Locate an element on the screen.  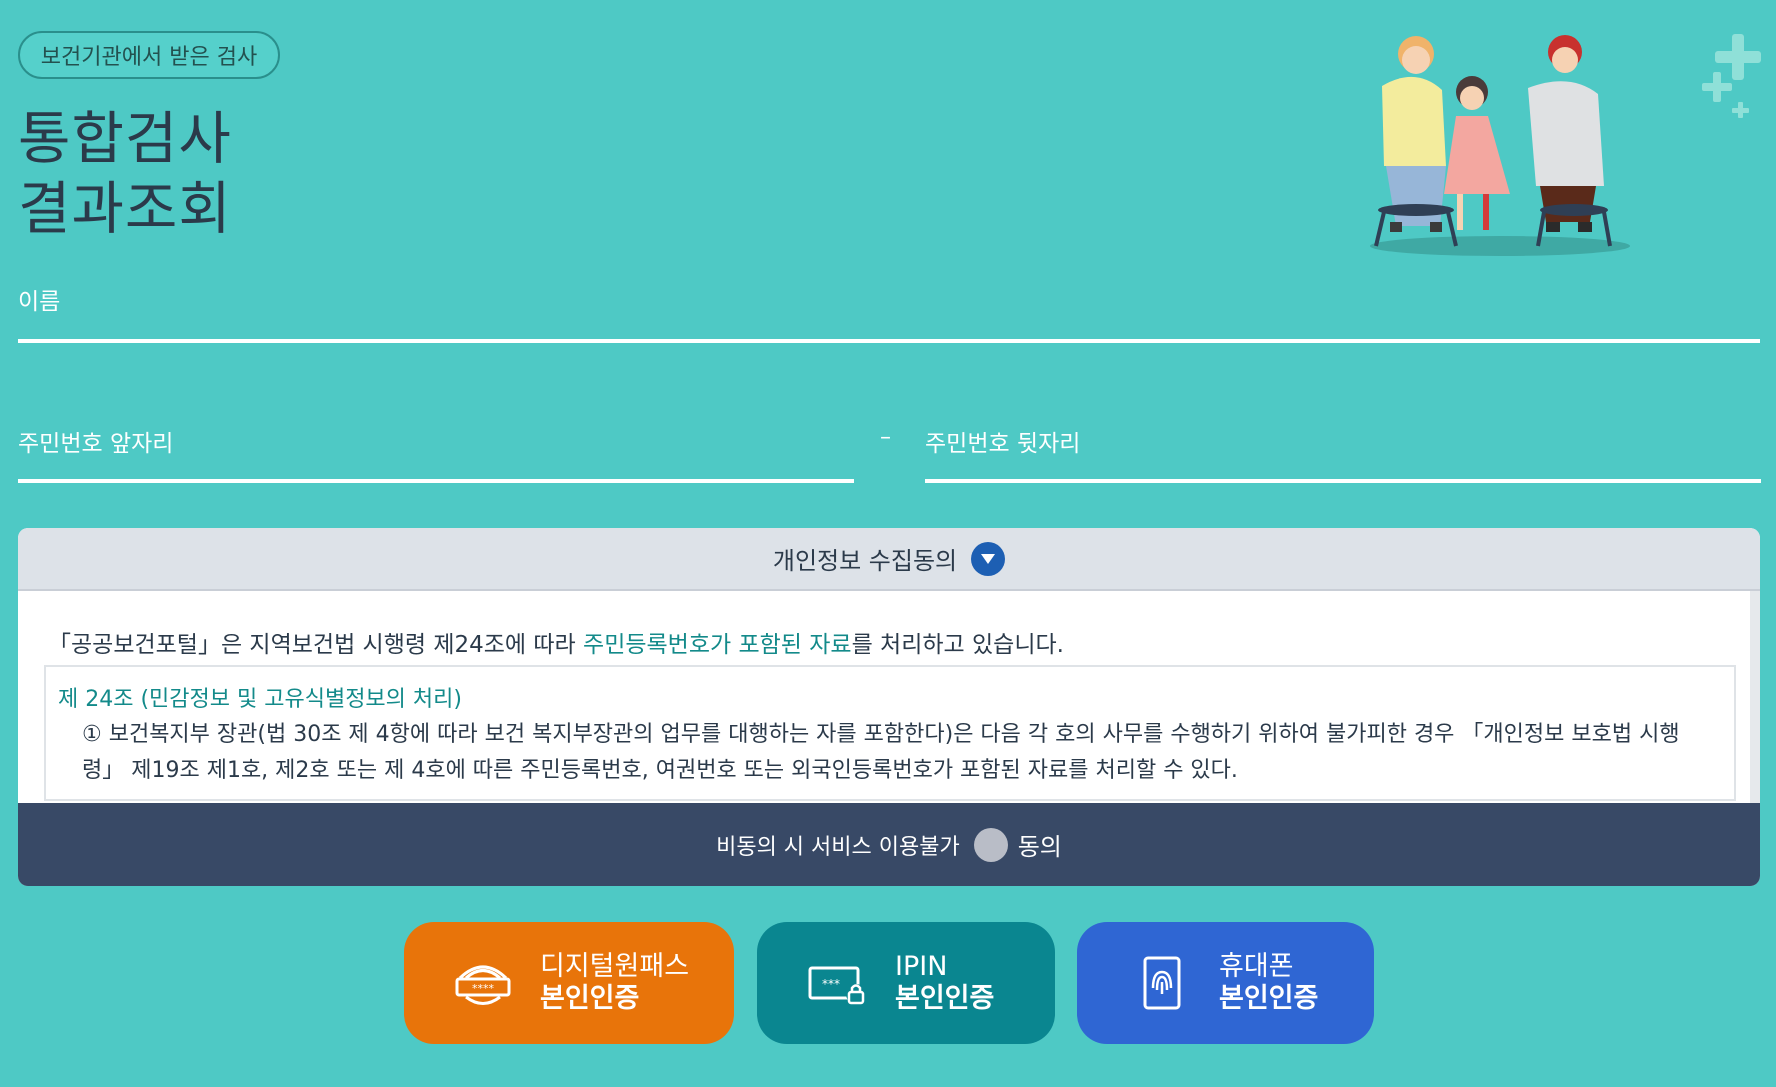
name-input is located at coordinates (889, 312).